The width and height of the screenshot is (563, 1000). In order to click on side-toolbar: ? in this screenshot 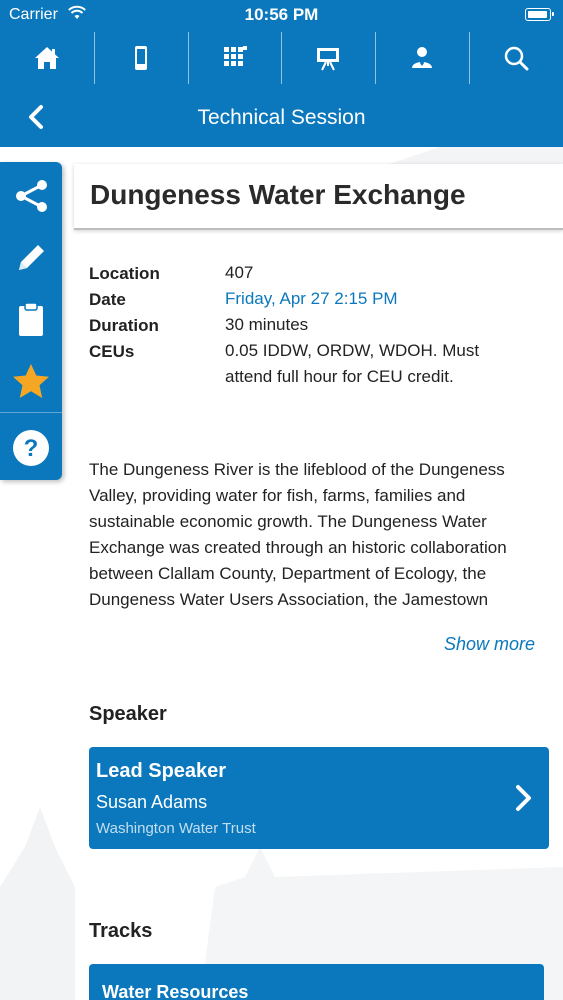, I will do `click(31, 321)`.